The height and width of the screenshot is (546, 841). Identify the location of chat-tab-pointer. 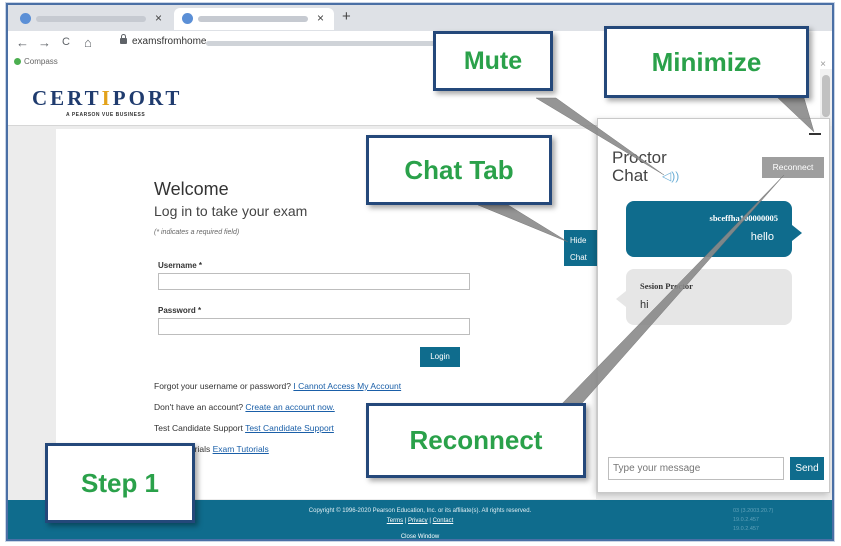
(523, 223).